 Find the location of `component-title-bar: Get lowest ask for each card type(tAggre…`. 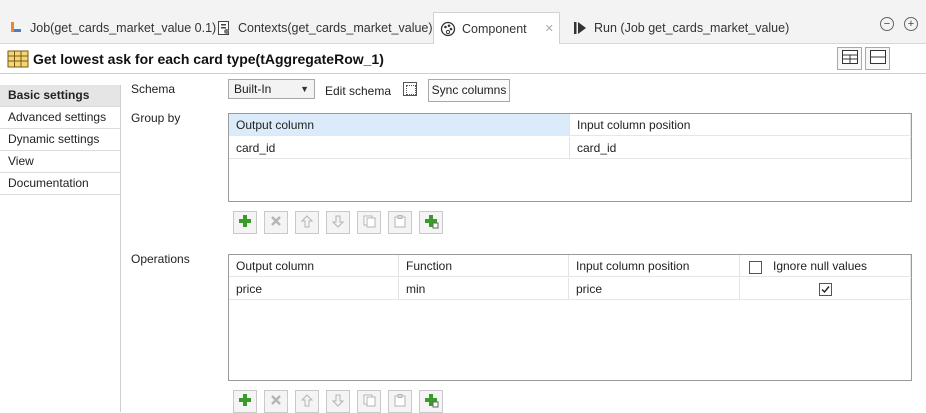

component-title-bar: Get lowest ask for each card type(tAggre… is located at coordinates (463, 59).